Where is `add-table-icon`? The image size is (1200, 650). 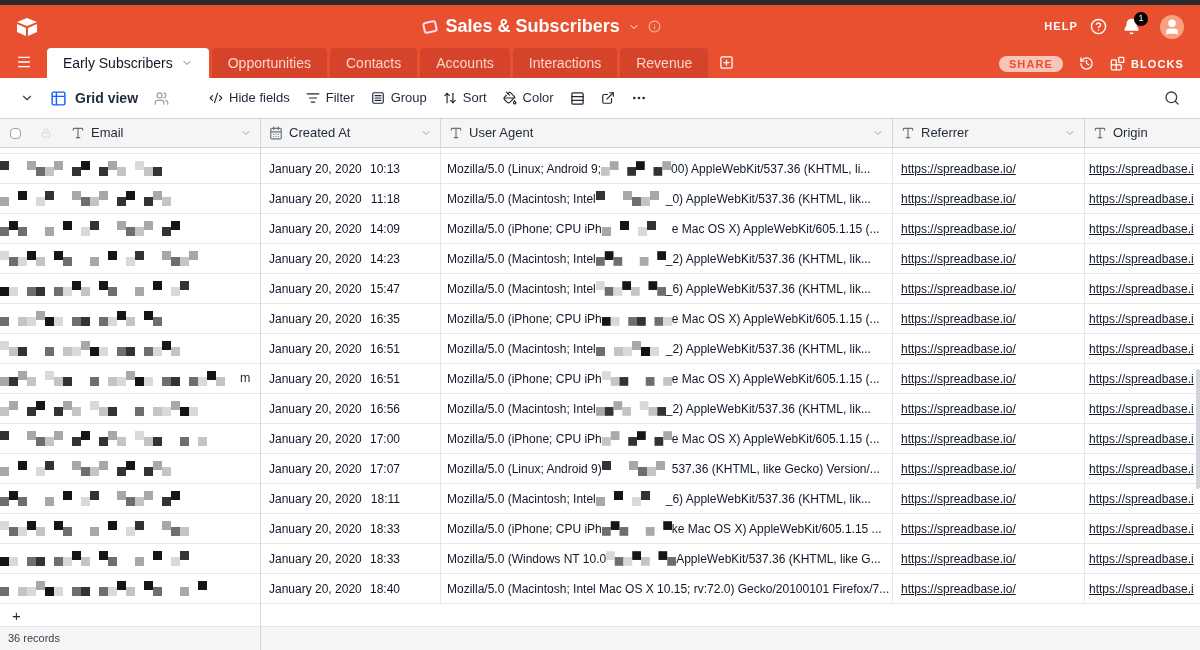 add-table-icon is located at coordinates (727, 62).